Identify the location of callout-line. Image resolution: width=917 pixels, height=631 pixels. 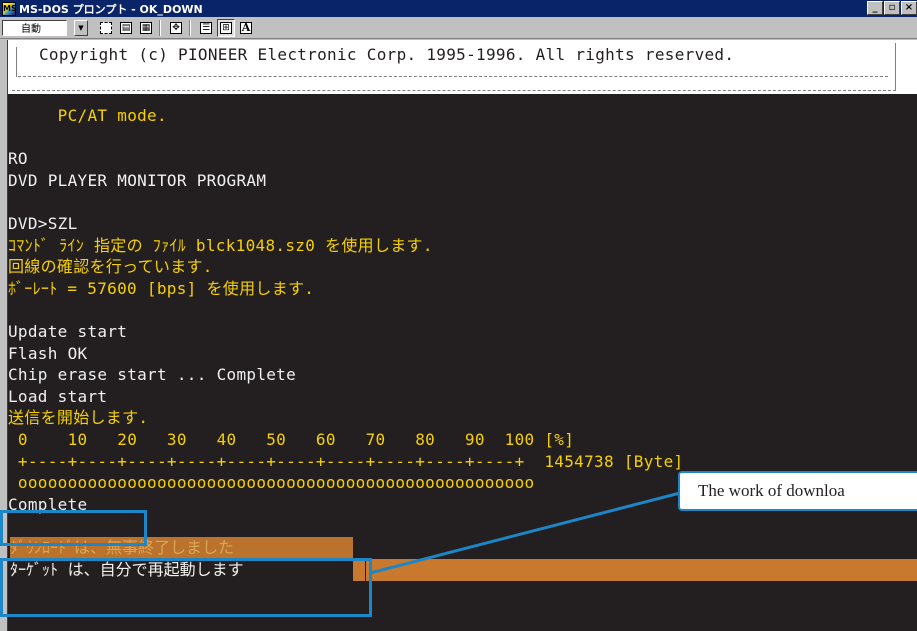
(525, 533).